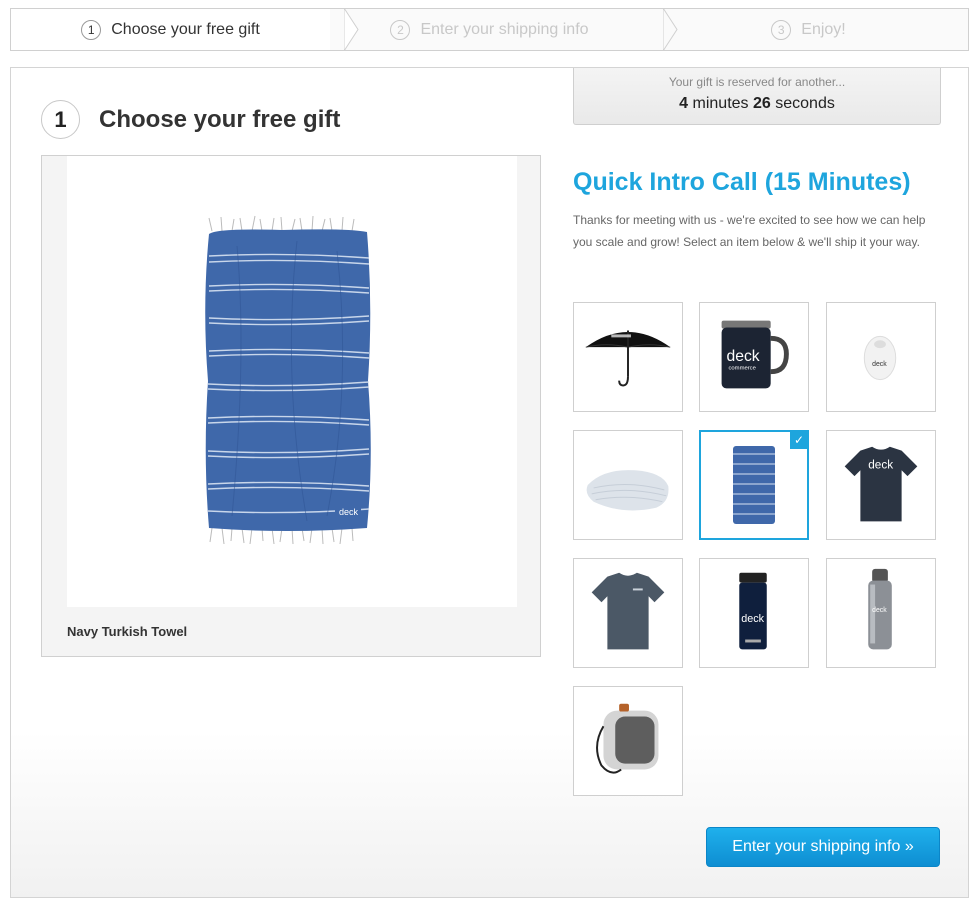  What do you see at coordinates (684, 103) in the screenshot?
I see `timer-minutes: 4` at bounding box center [684, 103].